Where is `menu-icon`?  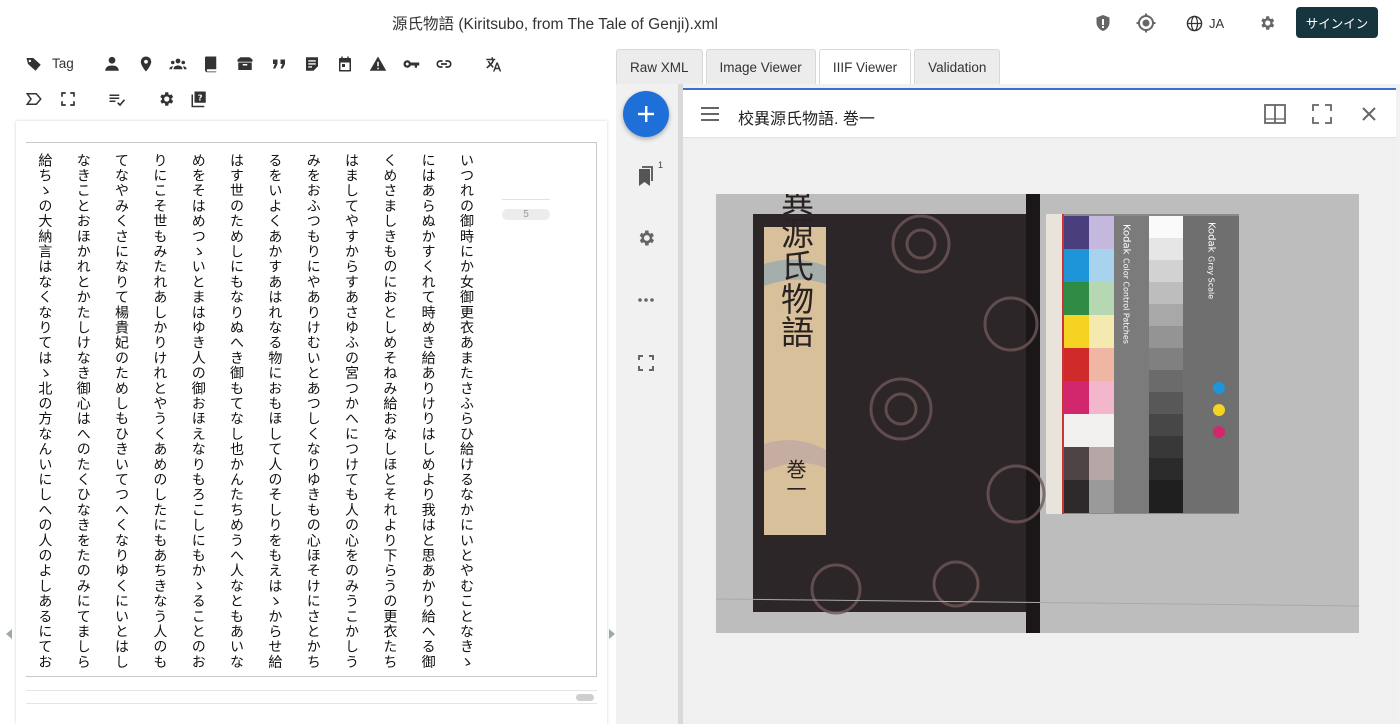 menu-icon is located at coordinates (710, 114).